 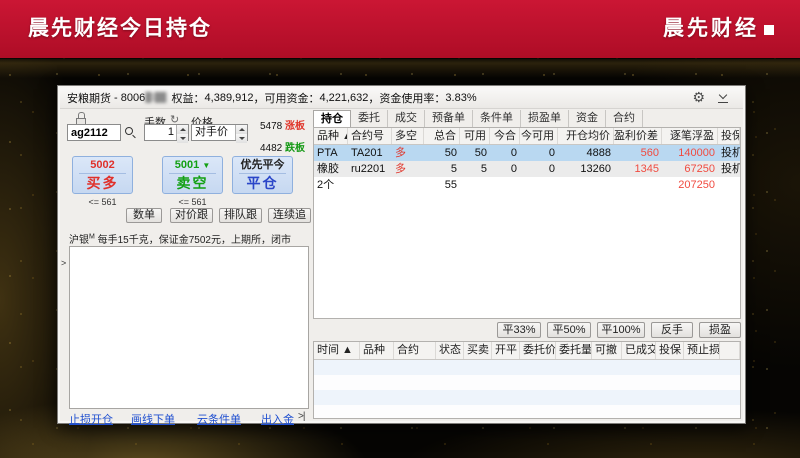 What do you see at coordinates (170, 132) in the screenshot?
I see `lots-value: 1` at bounding box center [170, 132].